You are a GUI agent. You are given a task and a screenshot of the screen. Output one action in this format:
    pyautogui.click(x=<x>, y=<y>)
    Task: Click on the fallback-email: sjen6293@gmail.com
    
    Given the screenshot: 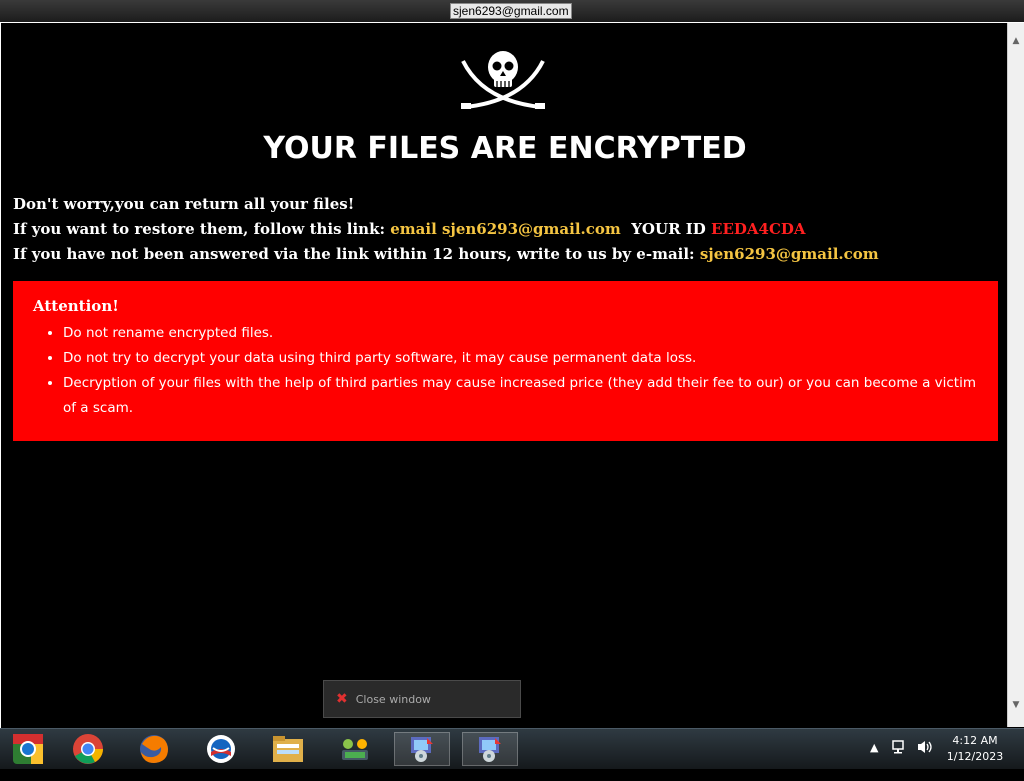 What is the action you would take?
    pyautogui.click(x=789, y=254)
    